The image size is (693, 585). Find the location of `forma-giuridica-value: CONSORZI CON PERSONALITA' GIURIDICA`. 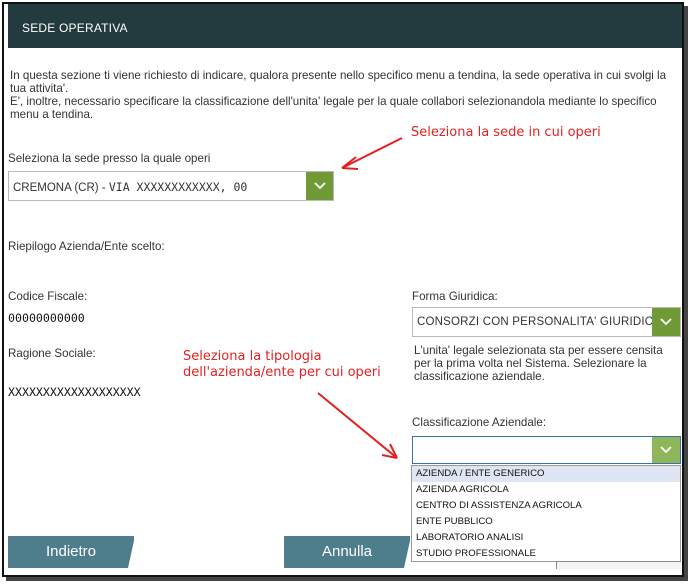

forma-giuridica-value: CONSORZI CON PERSONALITA' GIURIDICA is located at coordinates (539, 322).